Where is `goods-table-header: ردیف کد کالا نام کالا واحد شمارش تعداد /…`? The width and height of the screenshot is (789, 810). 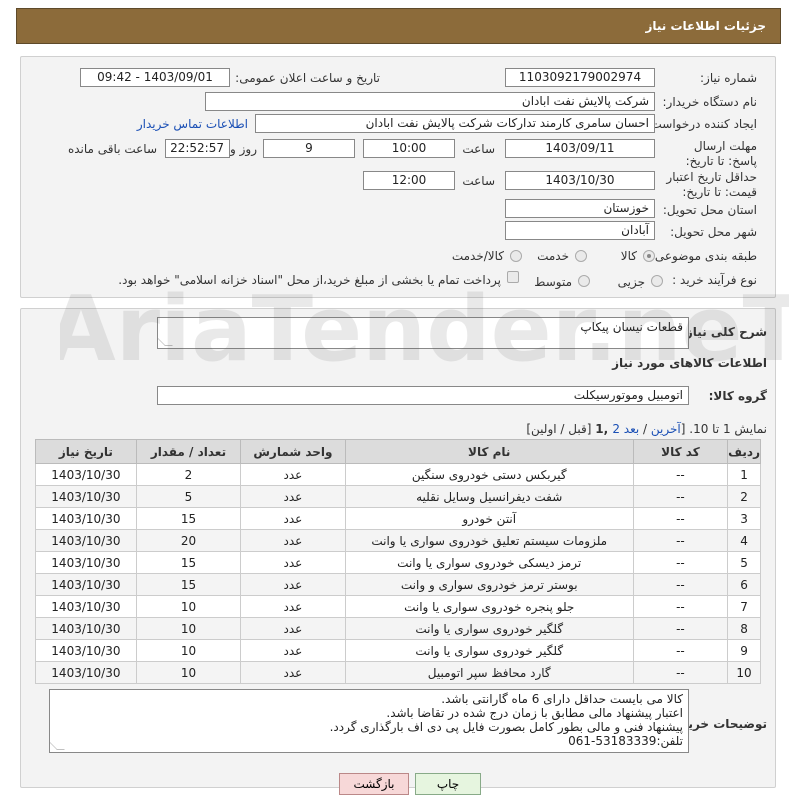 goods-table-header: ردیف کد کالا نام کالا واحد شمارش تعداد /… is located at coordinates (398, 451).